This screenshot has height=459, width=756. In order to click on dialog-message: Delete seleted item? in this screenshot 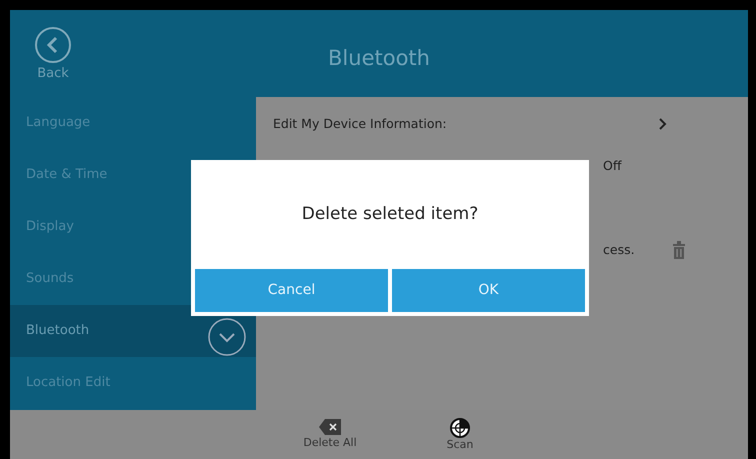, I will do `click(390, 214)`.